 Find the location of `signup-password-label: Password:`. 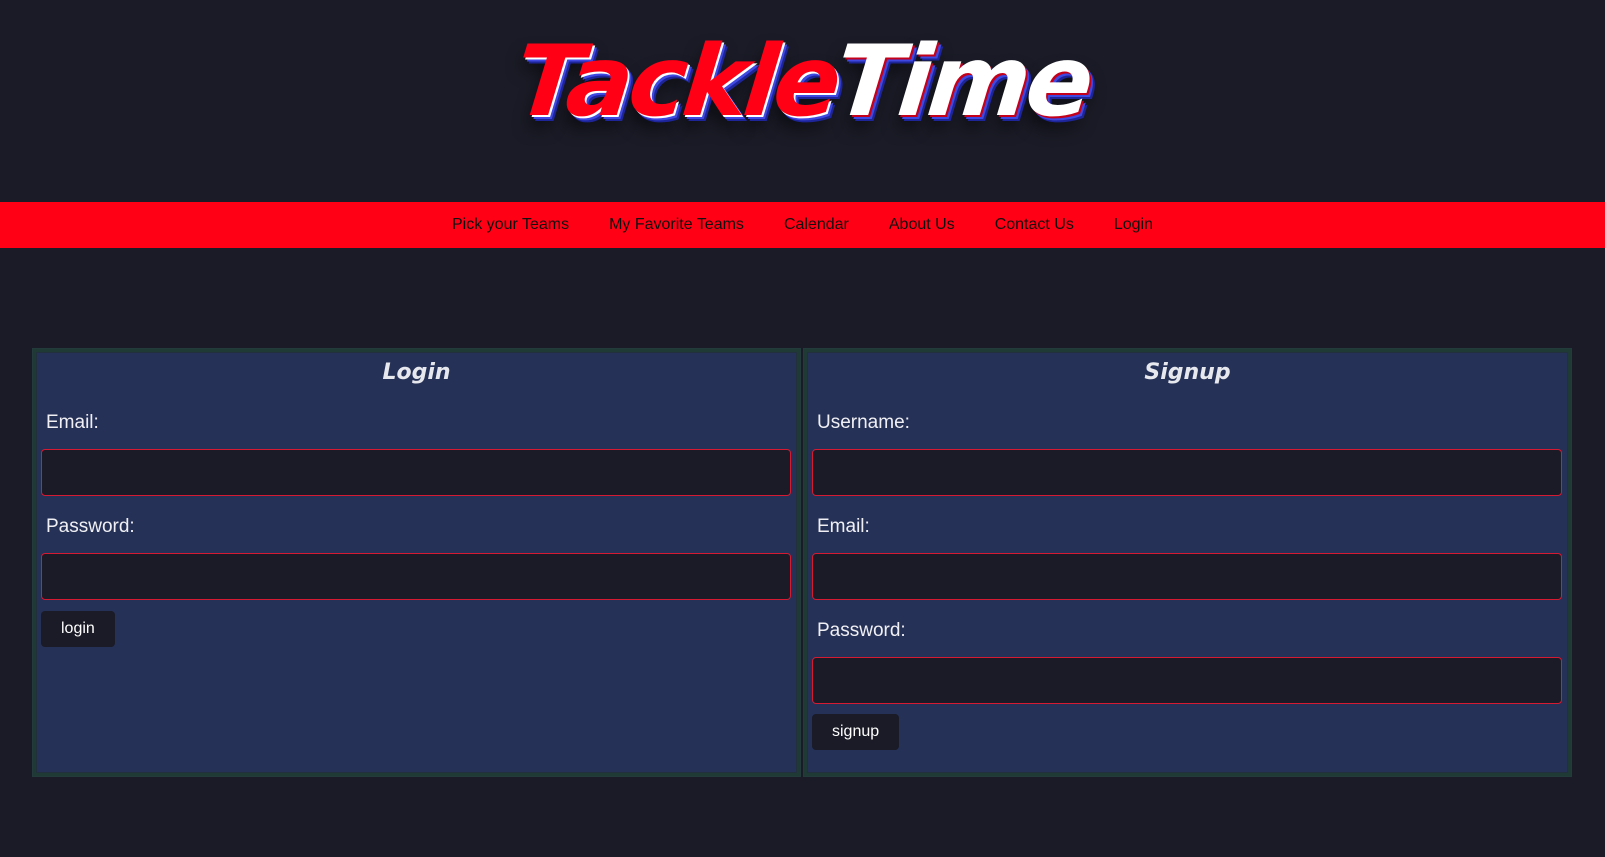

signup-password-label: Password: is located at coordinates (861, 630).